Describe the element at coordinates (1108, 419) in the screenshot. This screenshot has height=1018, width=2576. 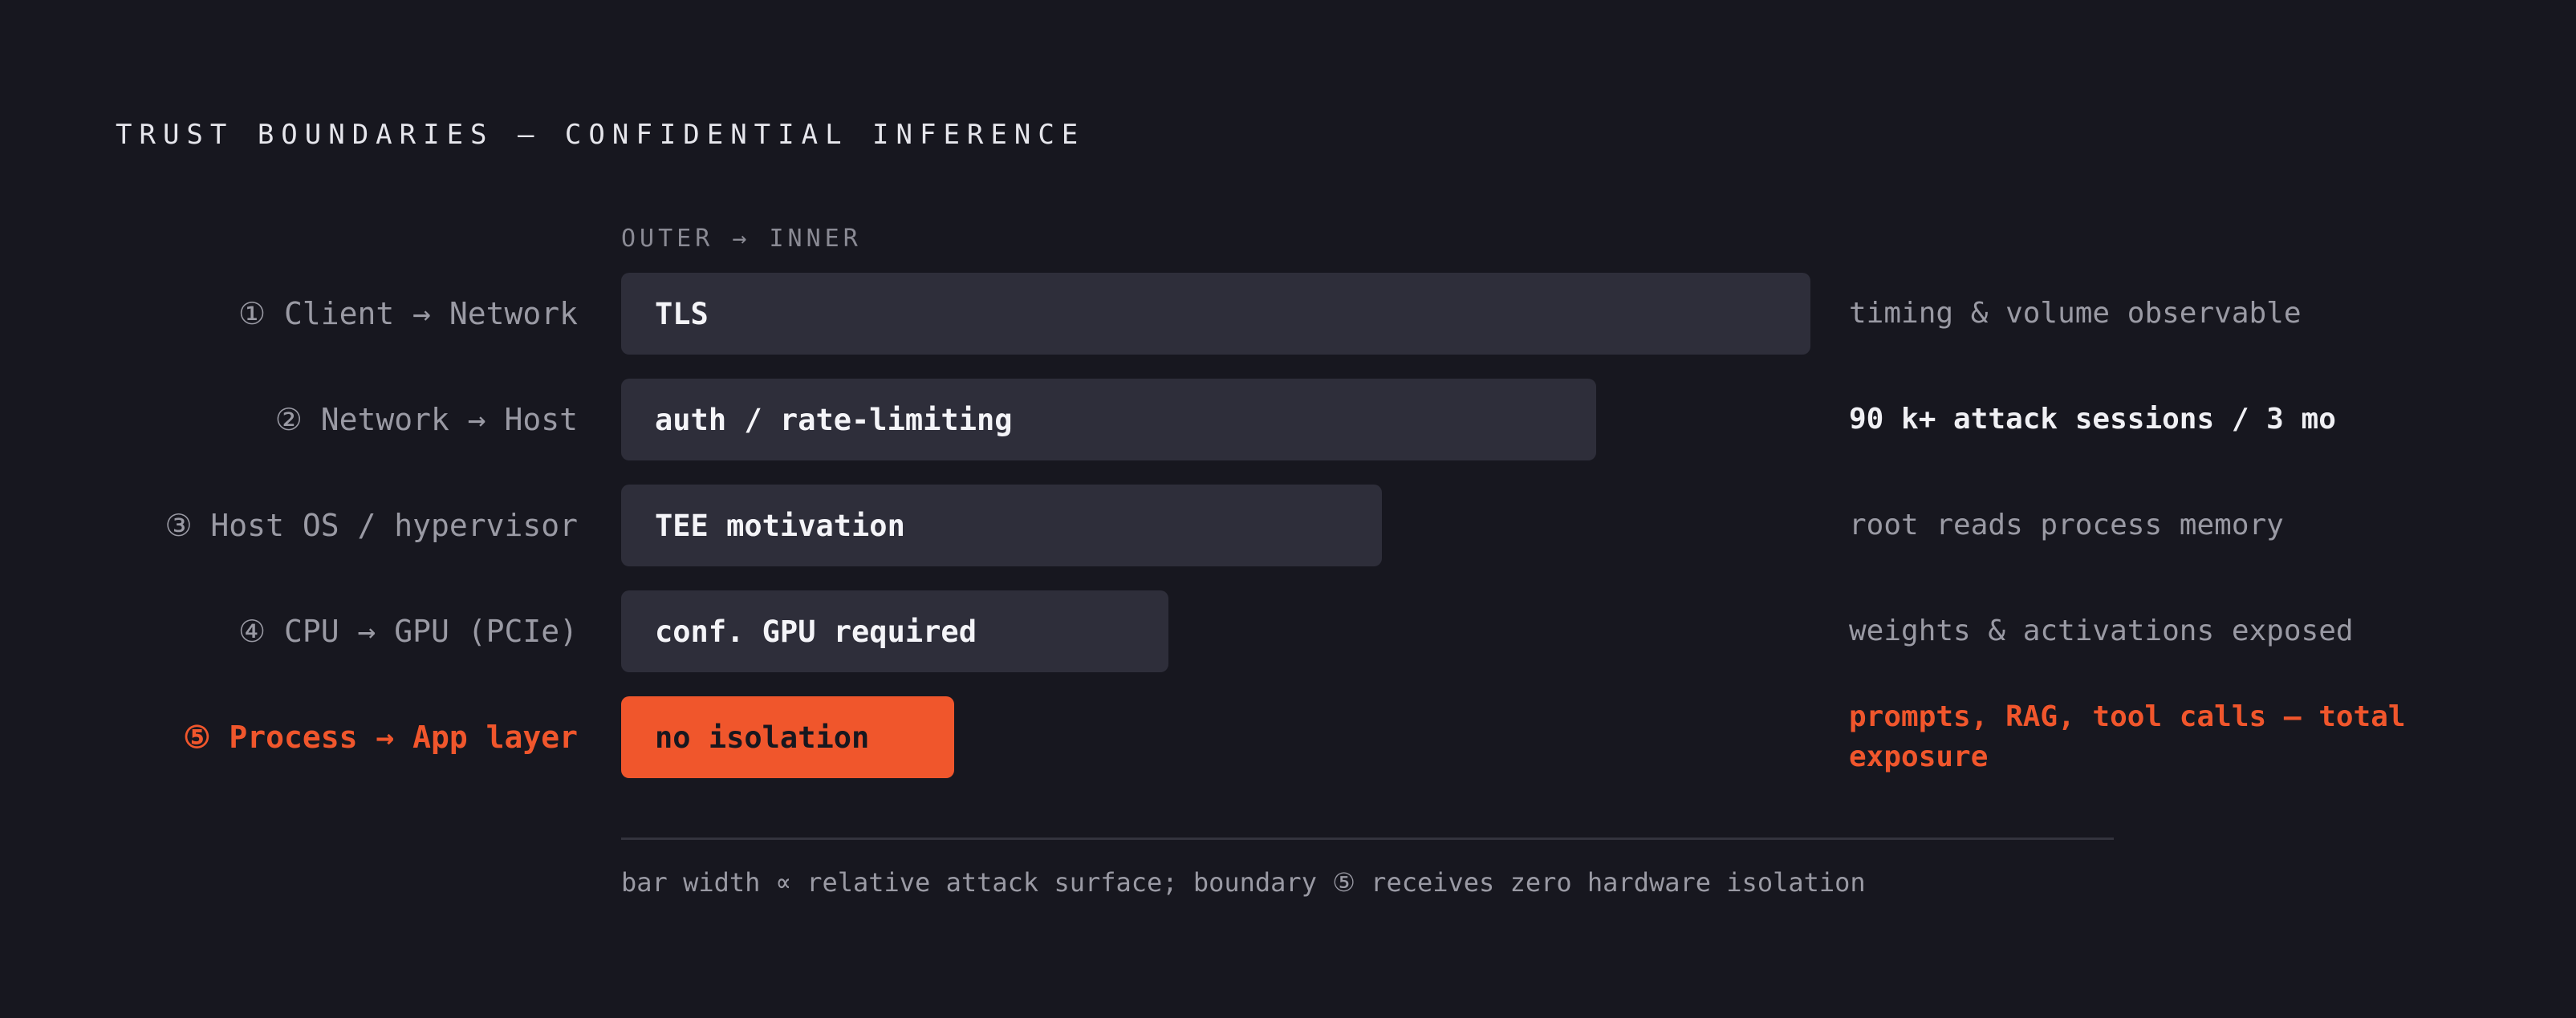
I see `boundary-bar: auth / rate-limiting` at that location.